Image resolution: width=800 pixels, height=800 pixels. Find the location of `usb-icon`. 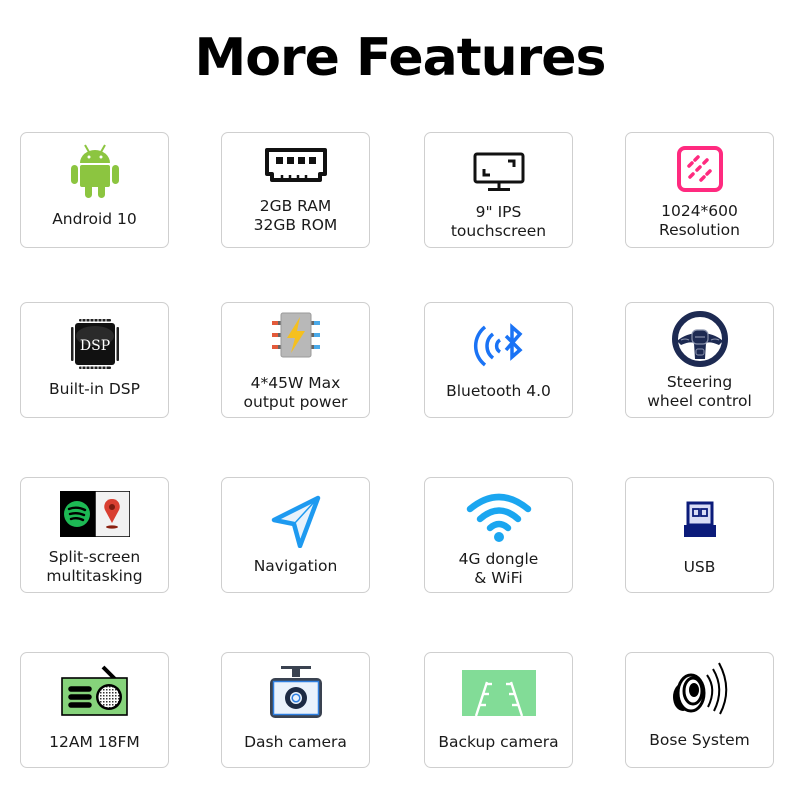

usb-icon is located at coordinates (699, 519).